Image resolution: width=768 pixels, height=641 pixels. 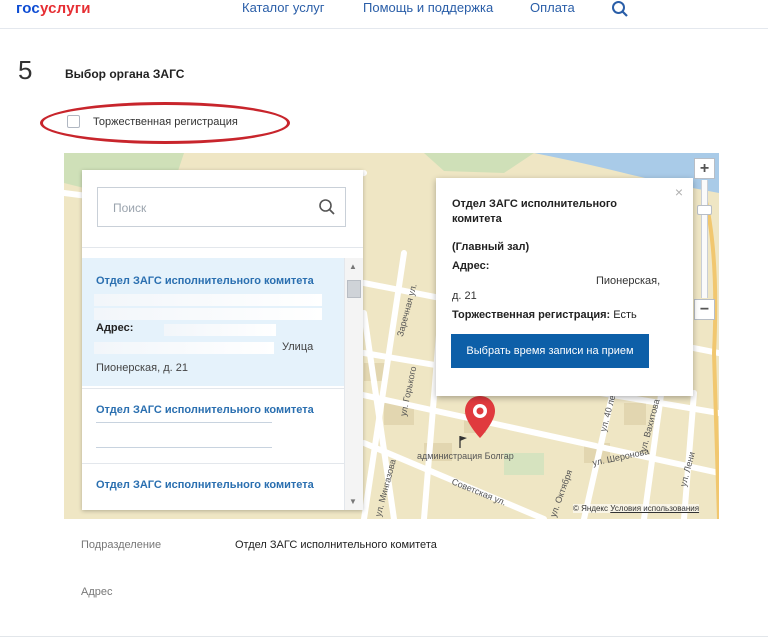 What do you see at coordinates (25, 70) in the screenshot?
I see `step-number: 5` at bounding box center [25, 70].